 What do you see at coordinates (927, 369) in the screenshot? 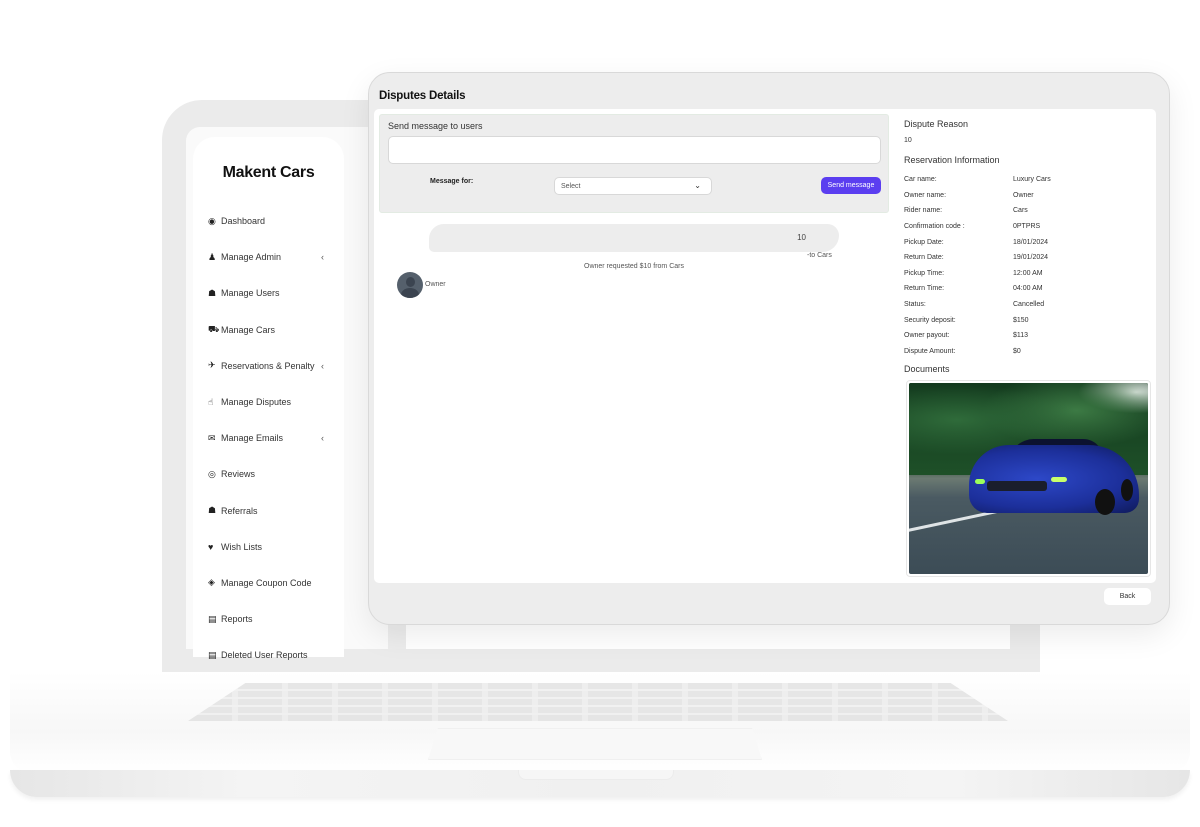
I see `documents-title: Documents` at bounding box center [927, 369].